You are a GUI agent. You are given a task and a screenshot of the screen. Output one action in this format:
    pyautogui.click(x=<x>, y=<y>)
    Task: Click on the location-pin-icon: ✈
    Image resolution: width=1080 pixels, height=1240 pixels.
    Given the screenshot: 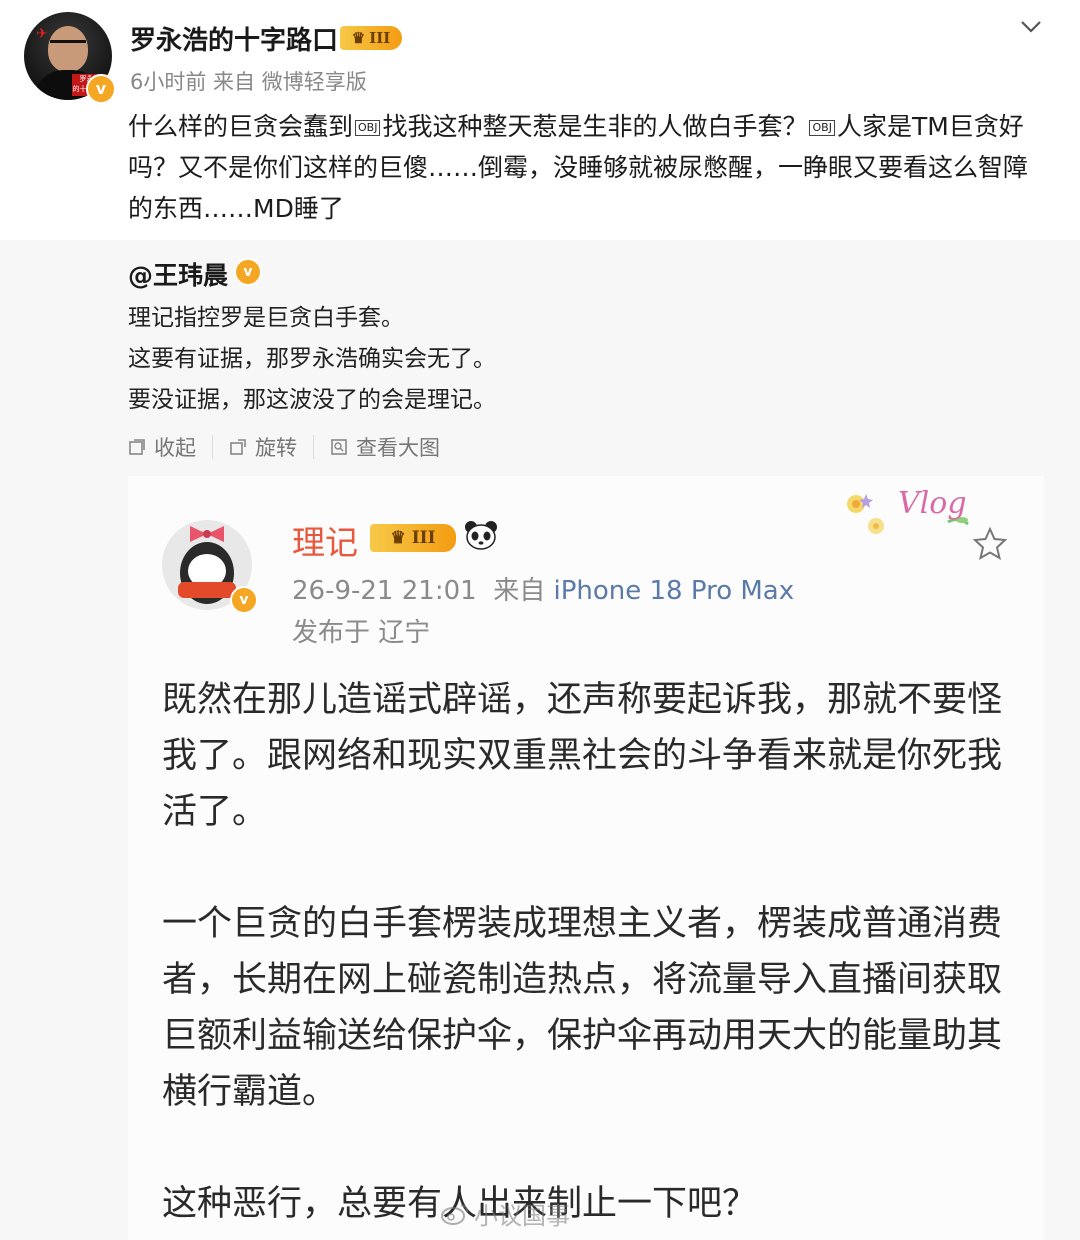 What is the action you would take?
    pyautogui.click(x=42, y=34)
    